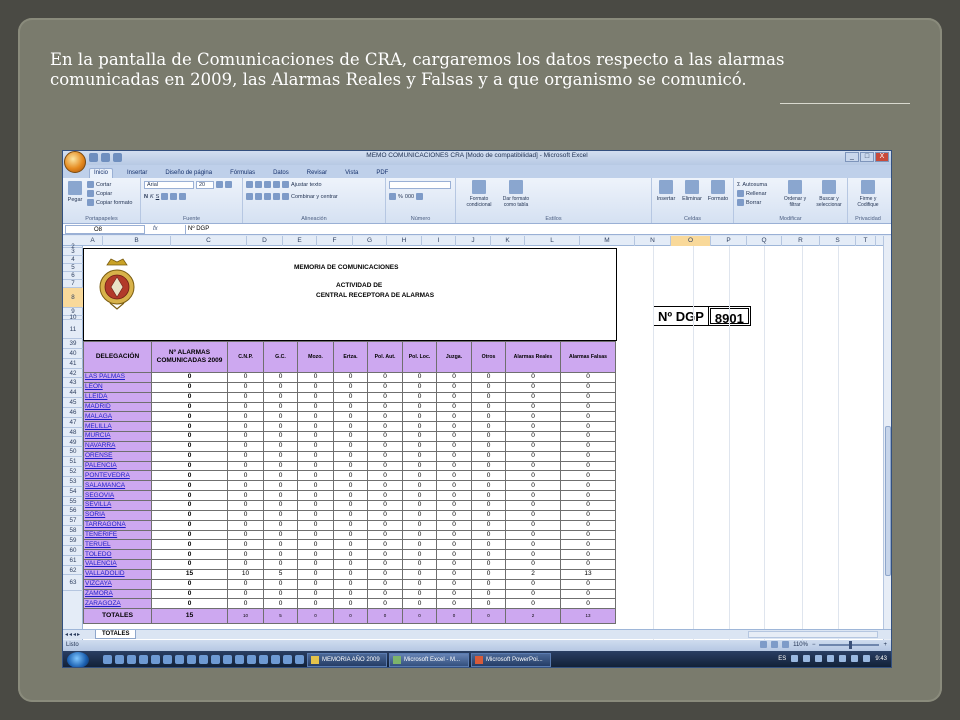 The height and width of the screenshot is (720, 960). What do you see at coordinates (315, 616) in the screenshot?
I see `totals-cell: 0` at bounding box center [315, 616].